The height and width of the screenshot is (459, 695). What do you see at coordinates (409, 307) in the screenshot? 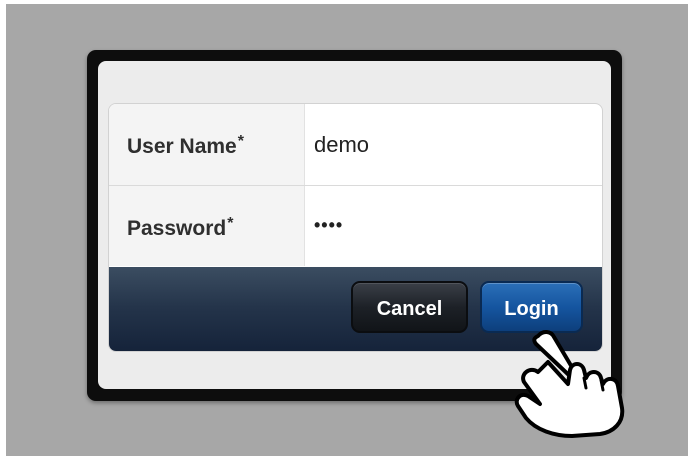
I see `cancel-button: Cancel` at bounding box center [409, 307].